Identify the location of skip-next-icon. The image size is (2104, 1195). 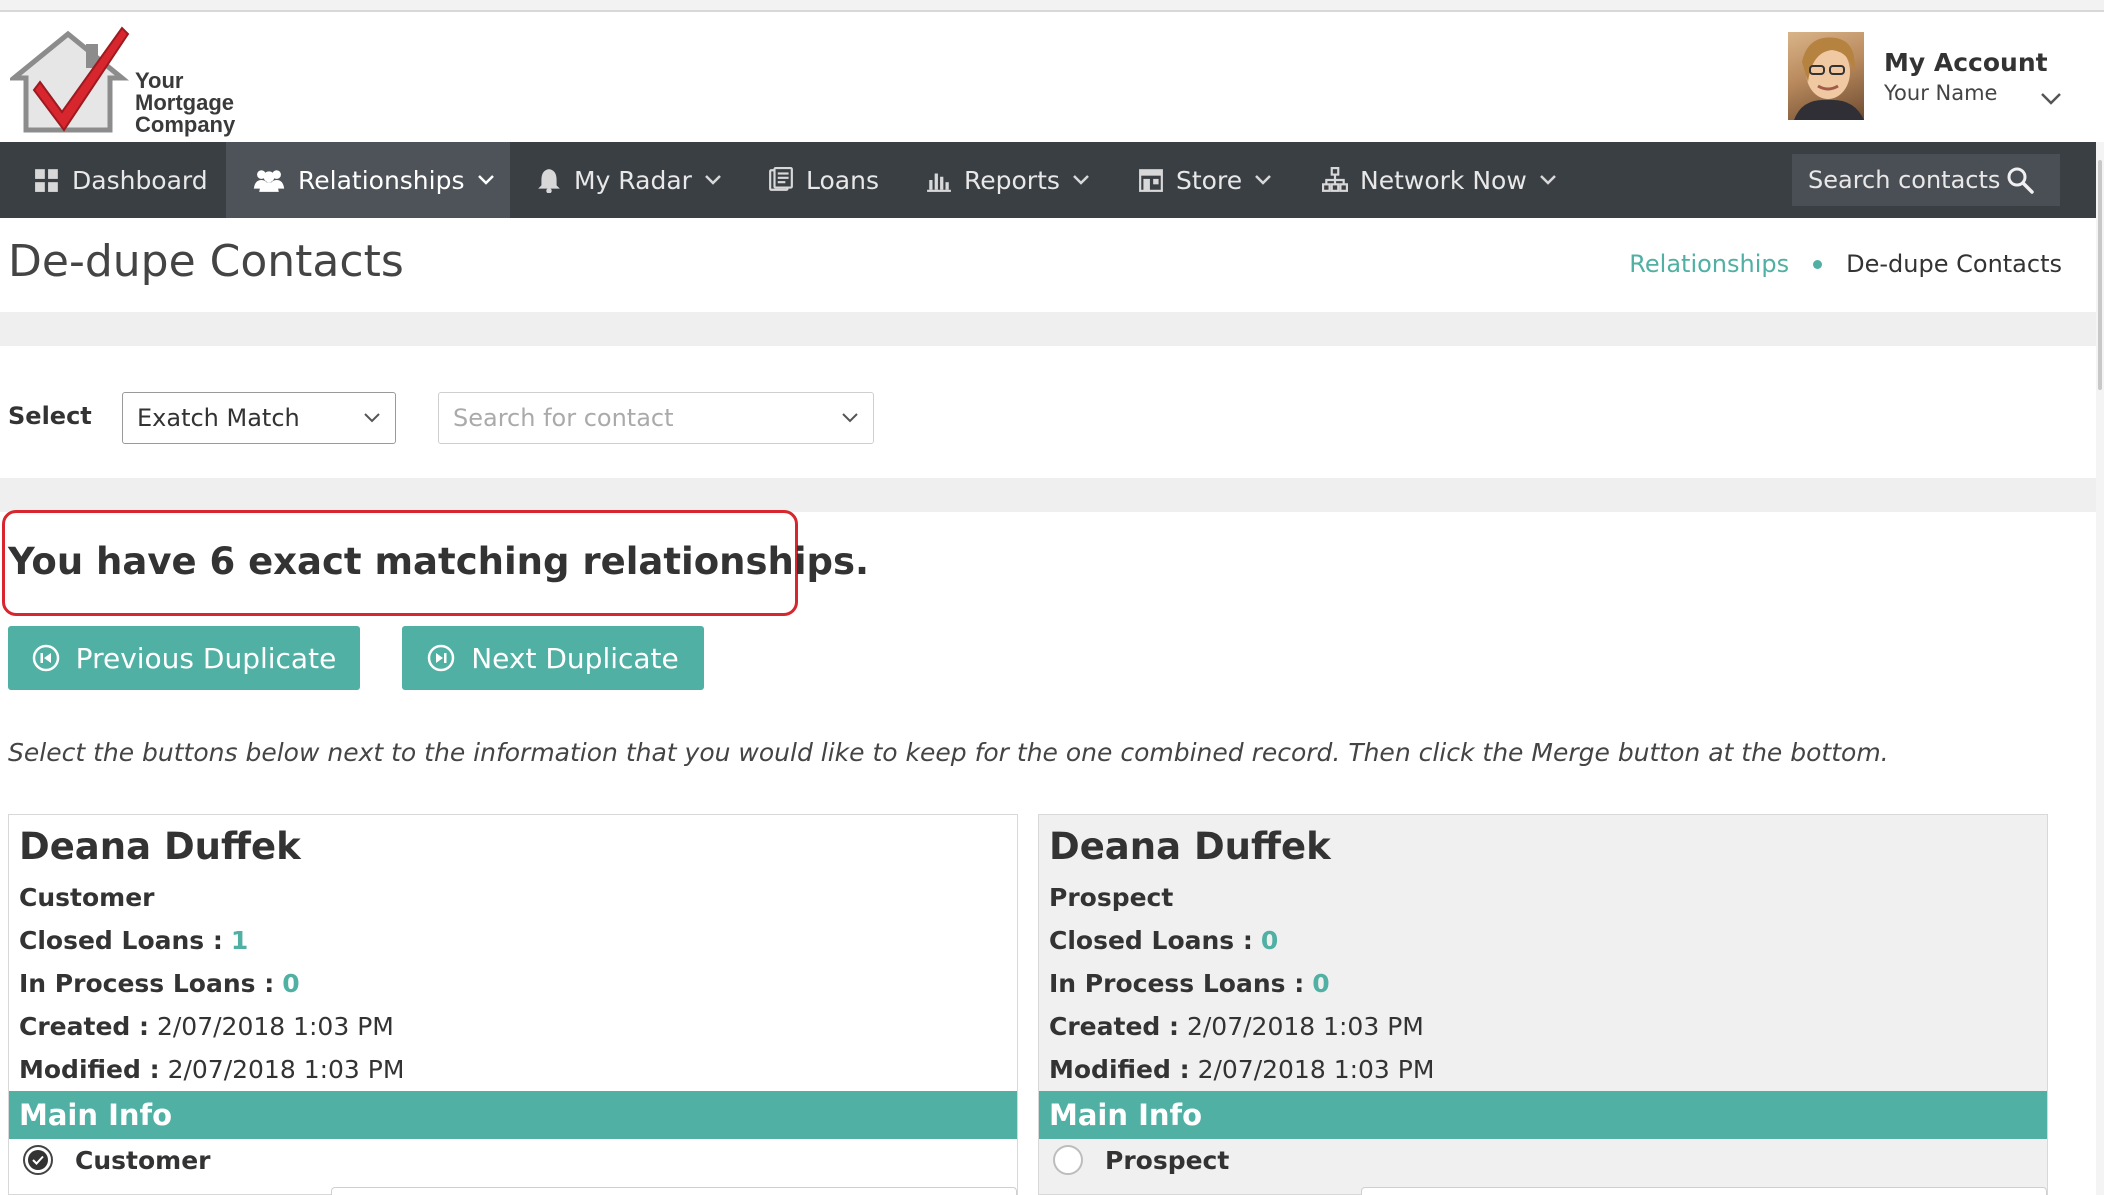
(441, 658).